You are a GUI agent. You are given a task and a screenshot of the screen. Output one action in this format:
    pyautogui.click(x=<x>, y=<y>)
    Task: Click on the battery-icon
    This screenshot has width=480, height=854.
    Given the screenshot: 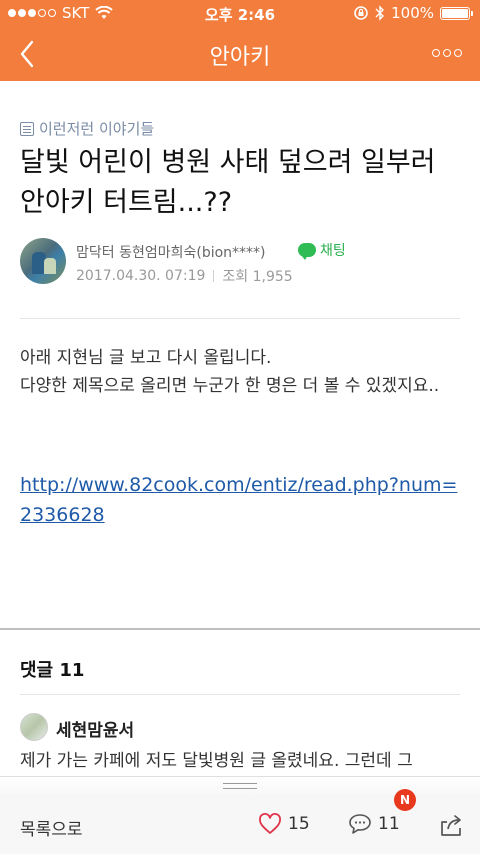 What is the action you would take?
    pyautogui.click(x=456, y=13)
    